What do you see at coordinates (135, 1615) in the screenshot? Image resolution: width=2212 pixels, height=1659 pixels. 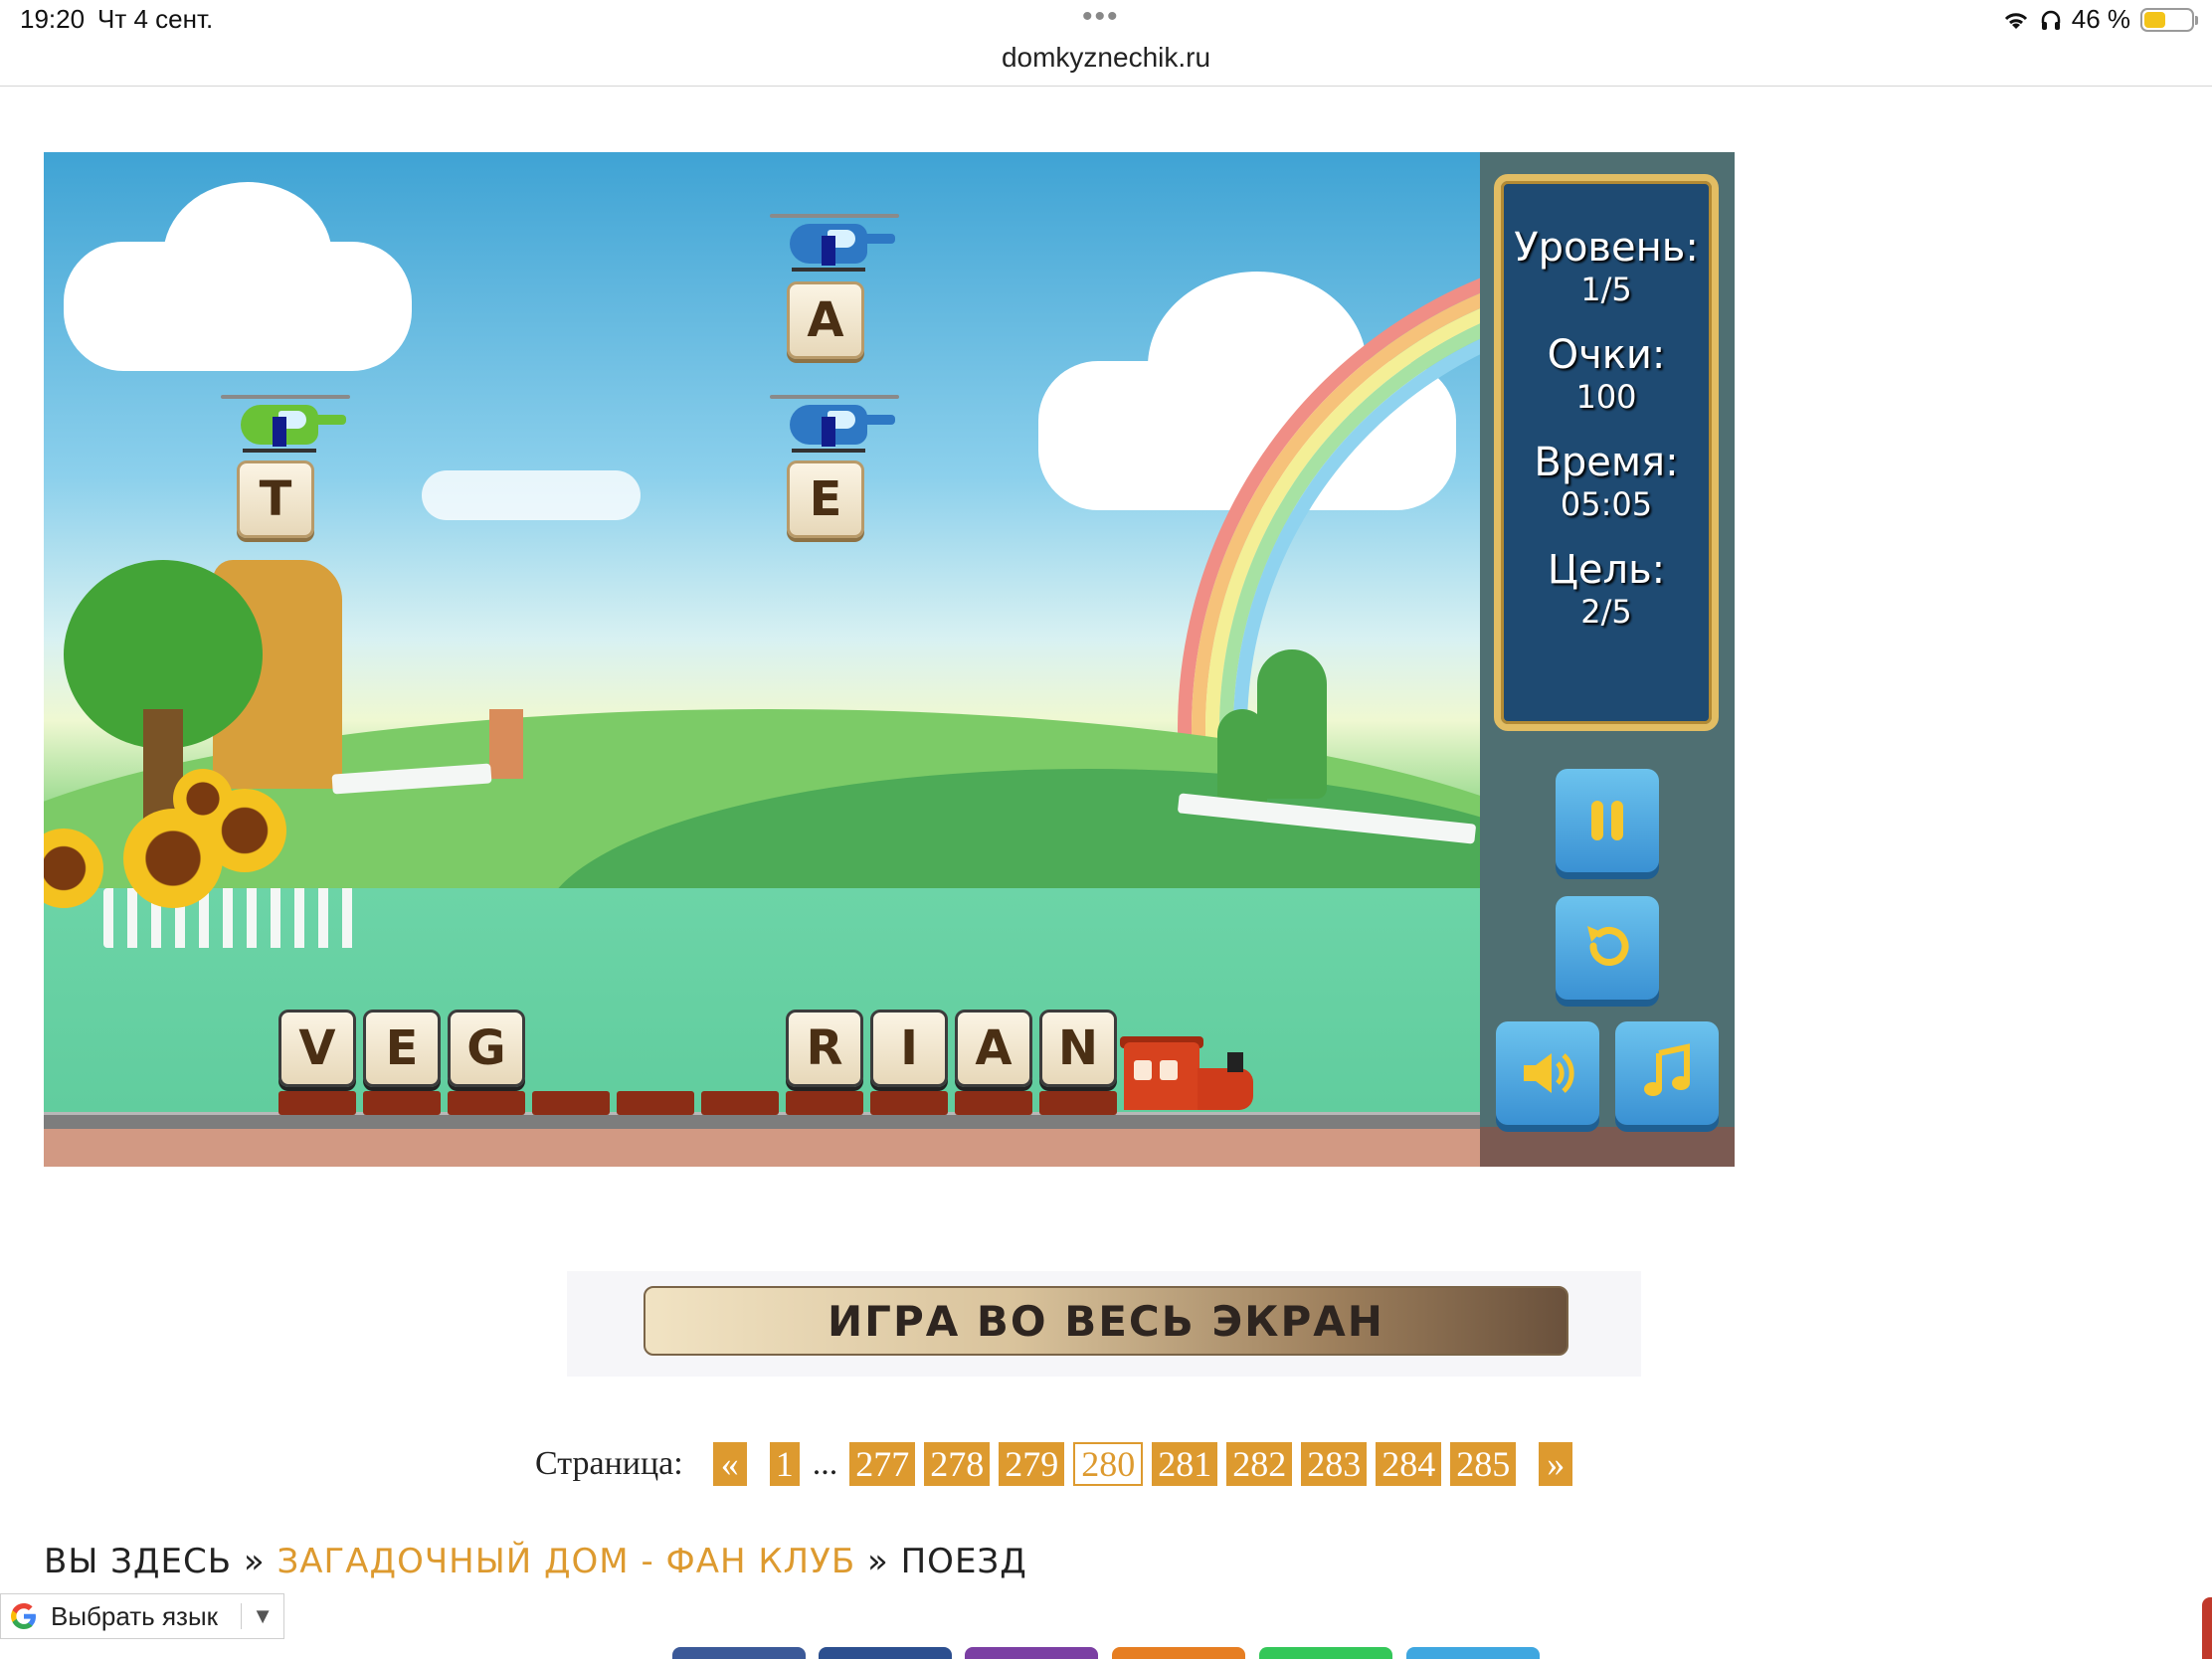 I see `language-select-label: Выбрать язык` at bounding box center [135, 1615].